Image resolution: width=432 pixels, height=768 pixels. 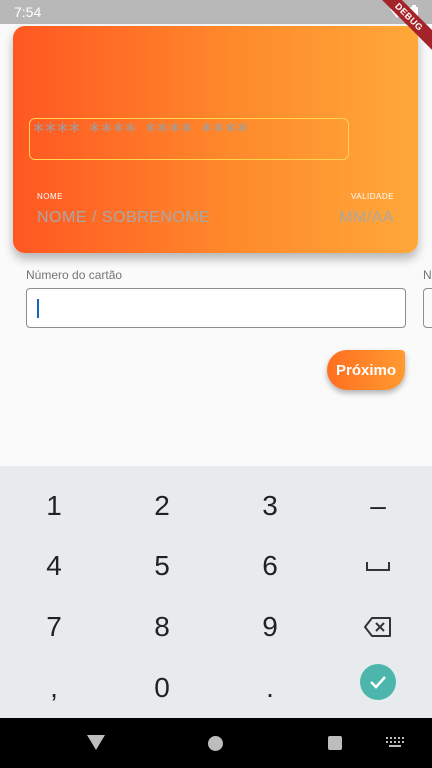 I want to click on key-minus: –, so click(x=378, y=506).